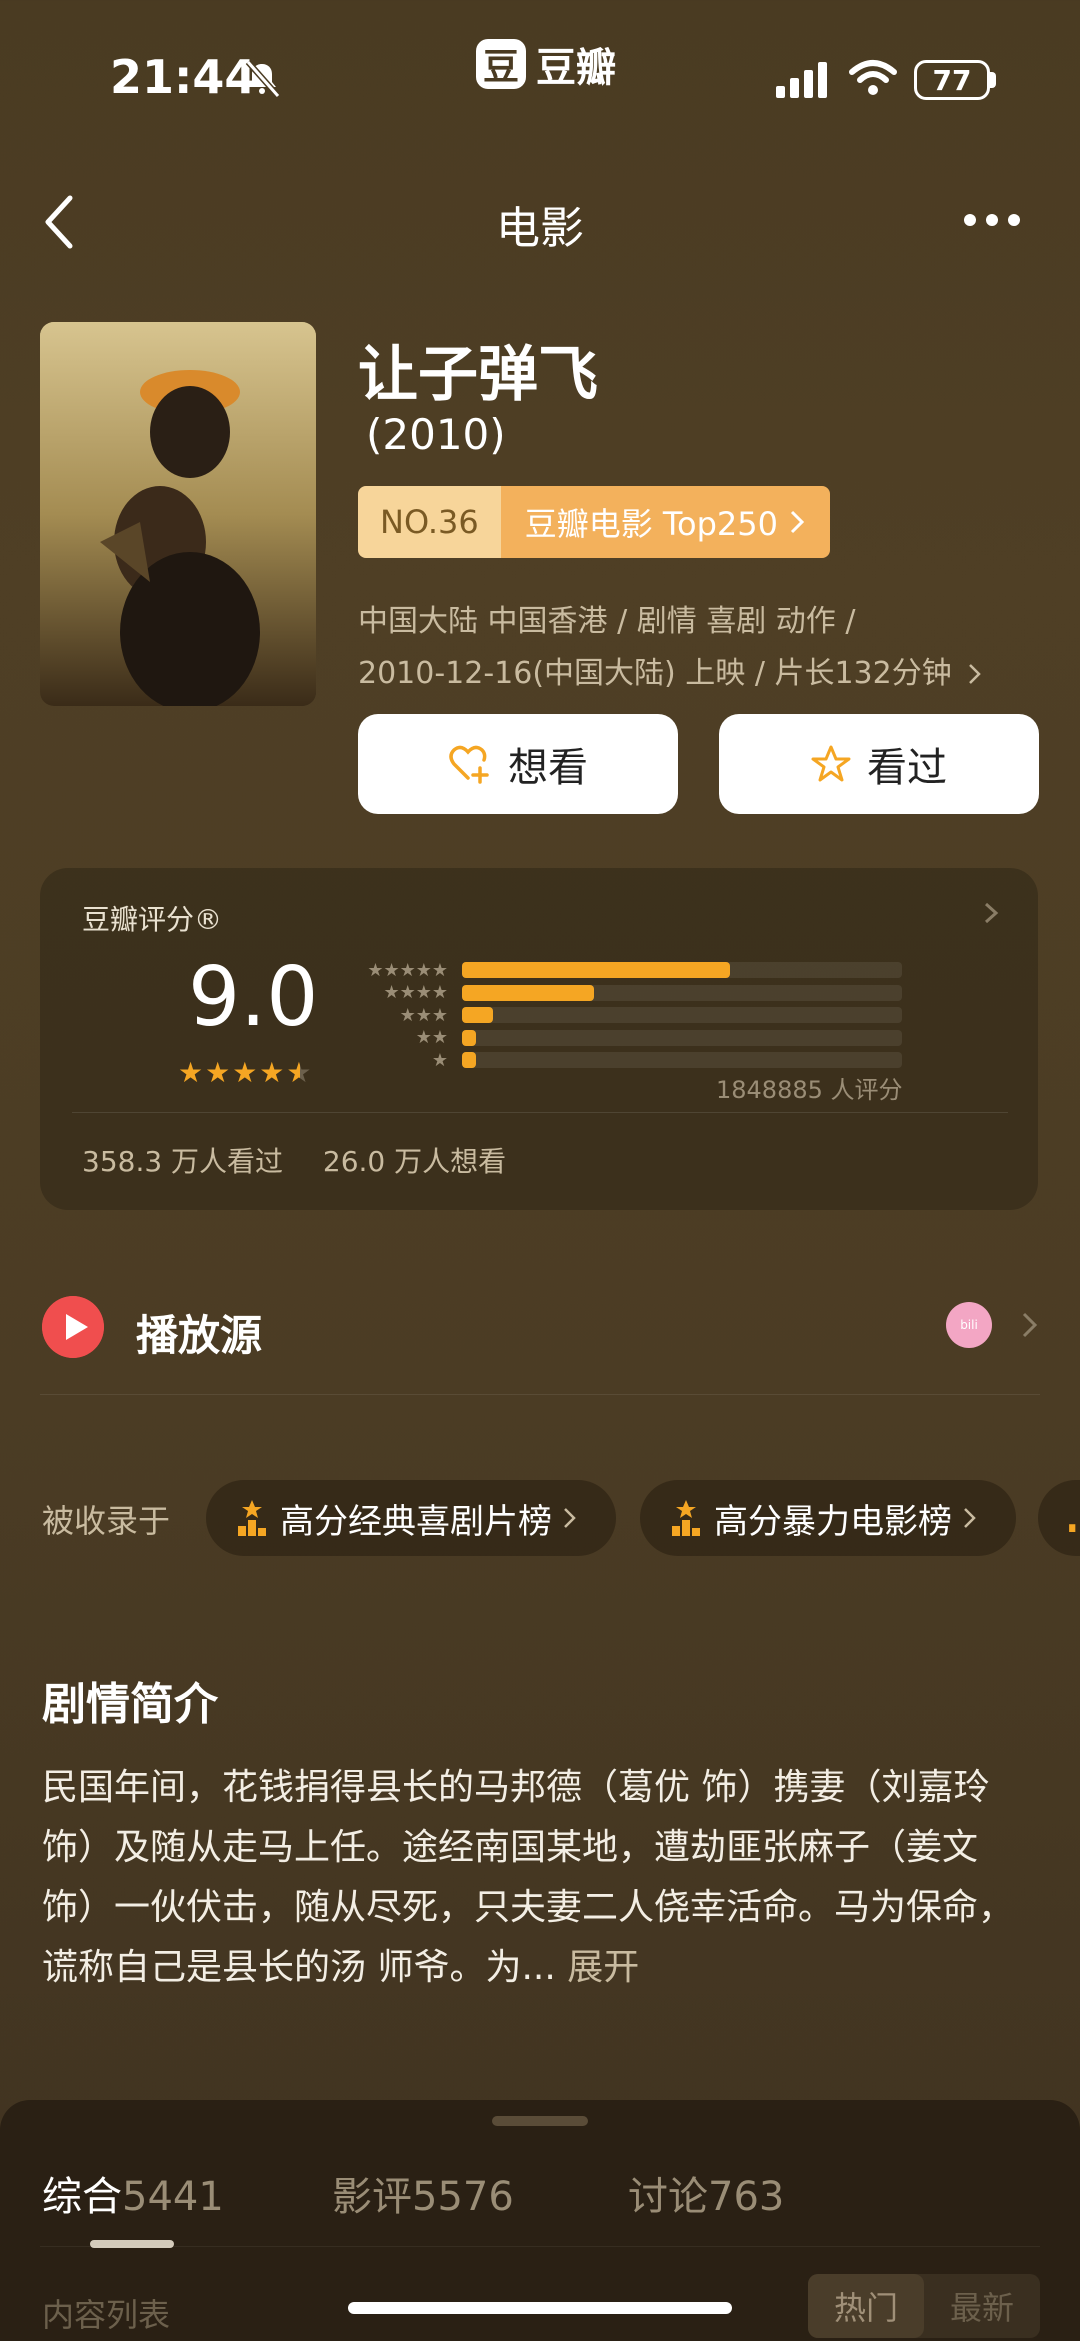  Describe the element at coordinates (655, 673) in the screenshot. I see `movie-meta-release-text: 2010-12-16(中国大陆) 上映 / 片长132分钟` at that location.